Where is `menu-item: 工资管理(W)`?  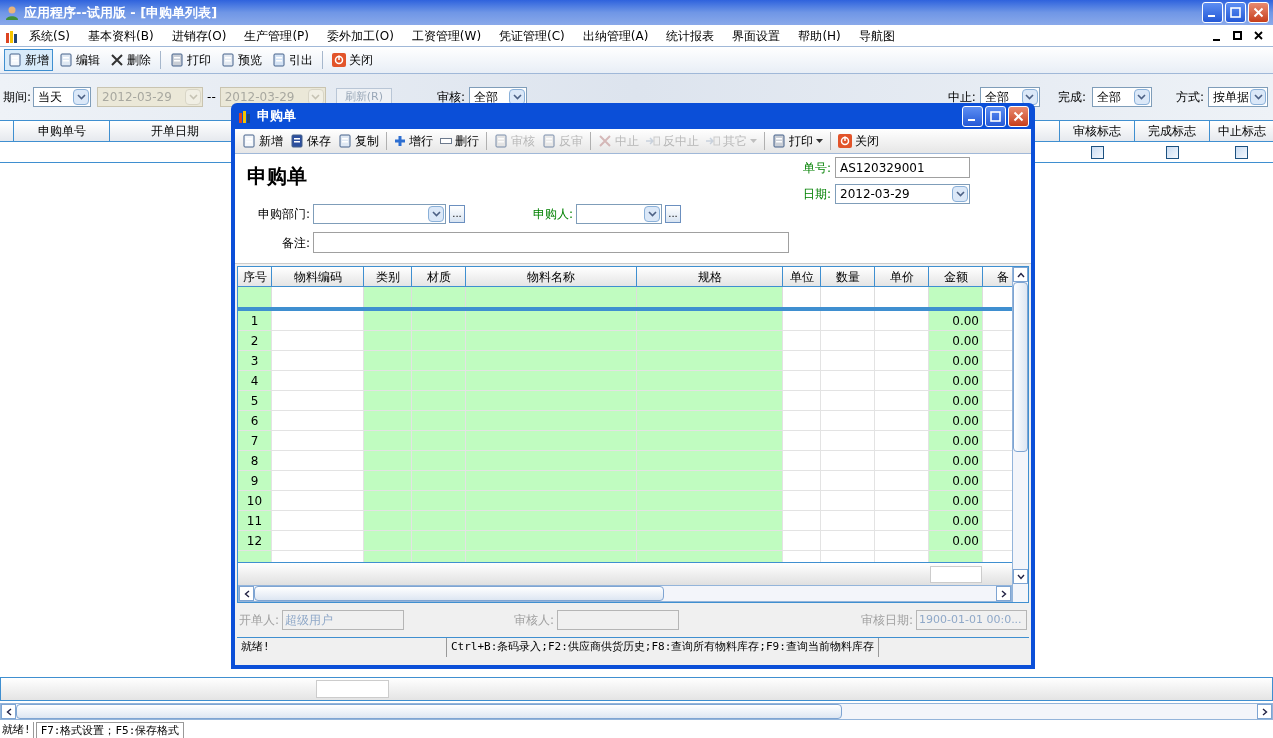
menu-item: 工资管理(W) is located at coordinates (446, 35).